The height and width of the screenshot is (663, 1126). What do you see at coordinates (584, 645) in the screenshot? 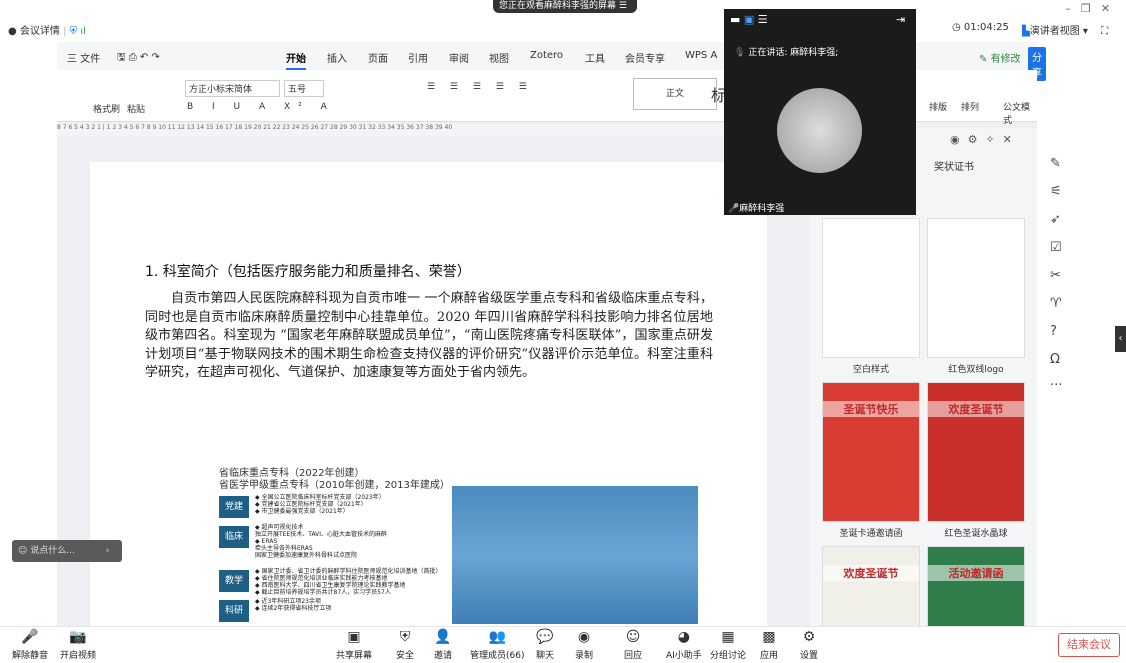
I see `record-button: ◉ 录制` at bounding box center [584, 645].